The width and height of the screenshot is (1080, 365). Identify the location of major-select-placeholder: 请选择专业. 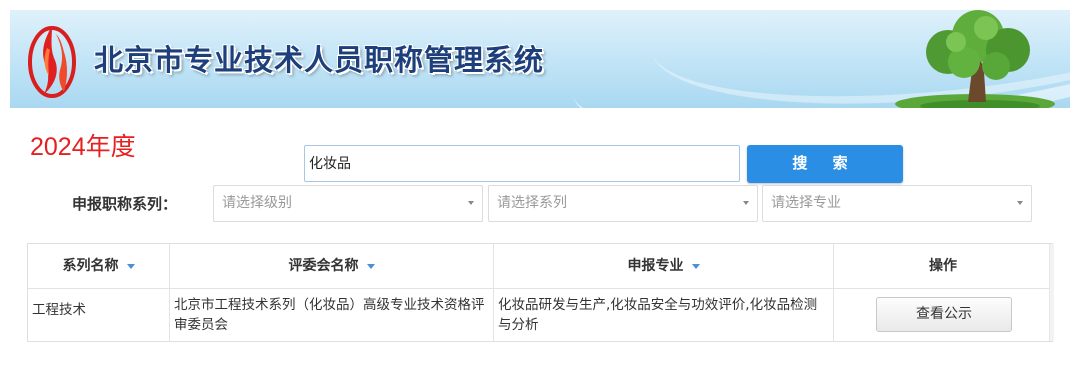
(806, 203).